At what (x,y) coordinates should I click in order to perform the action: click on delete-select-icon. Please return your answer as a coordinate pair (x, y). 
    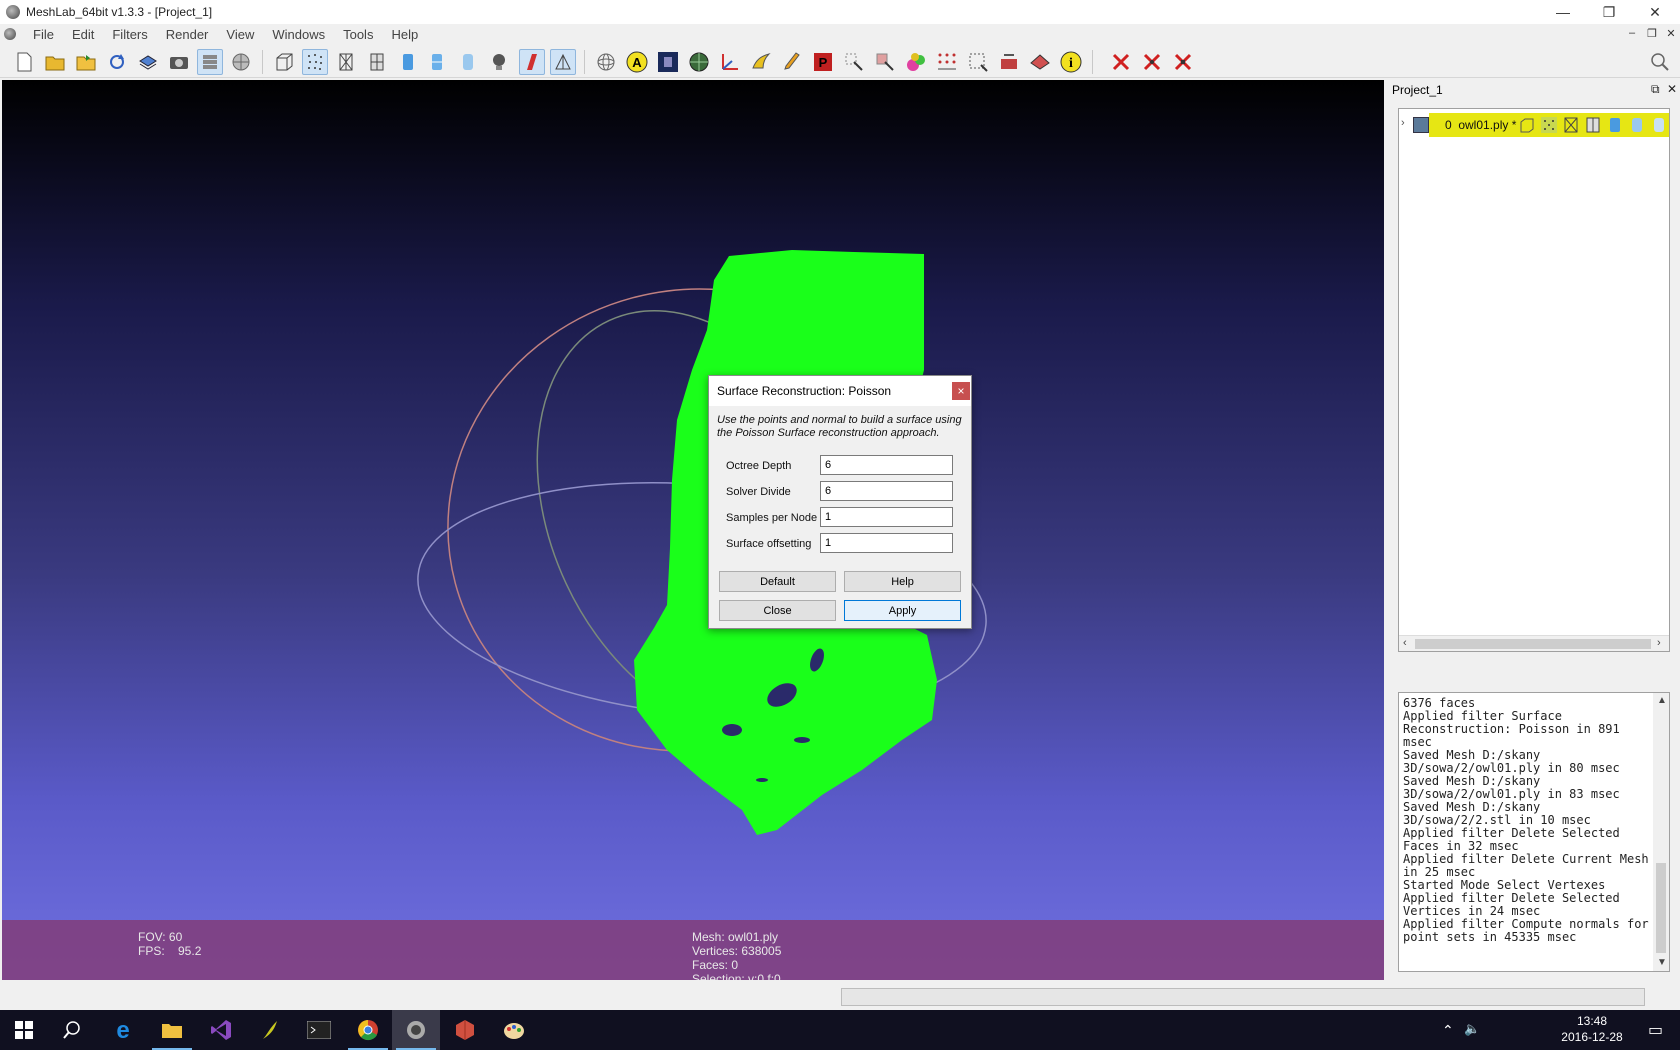
    Looking at the image, I should click on (1009, 62).